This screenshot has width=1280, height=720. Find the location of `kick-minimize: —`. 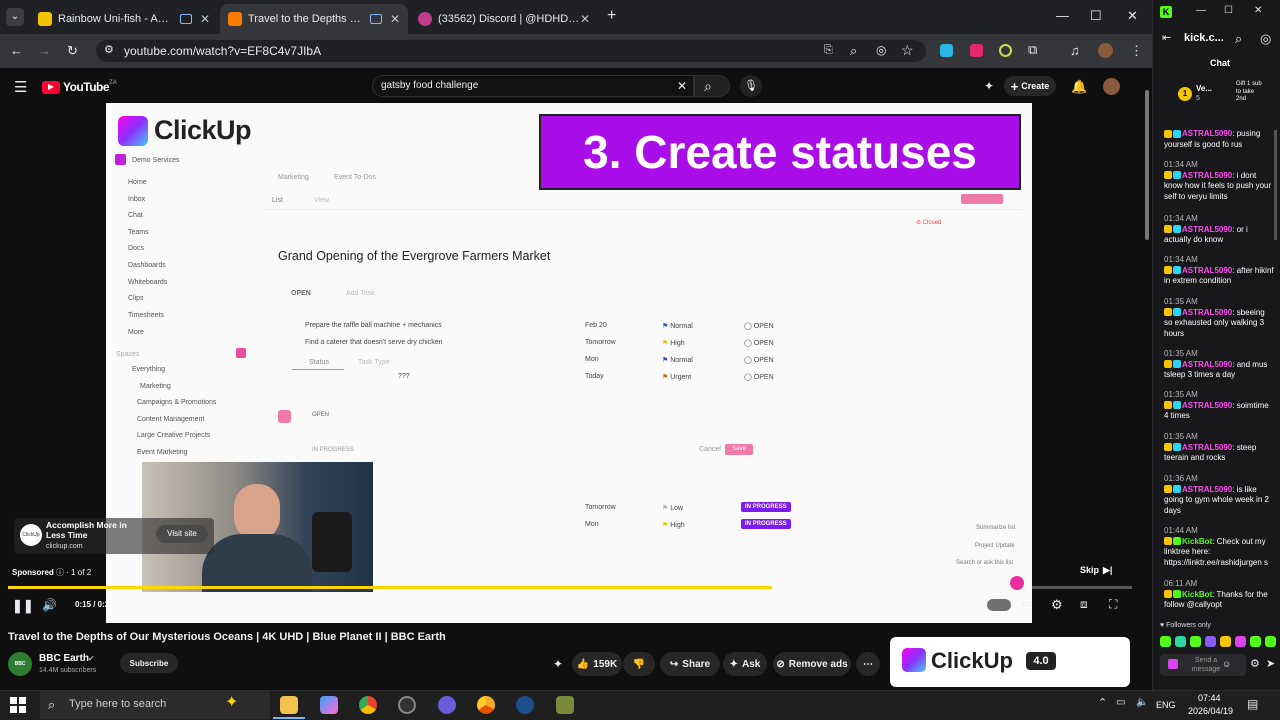

kick-minimize: — is located at coordinates (1201, 11).